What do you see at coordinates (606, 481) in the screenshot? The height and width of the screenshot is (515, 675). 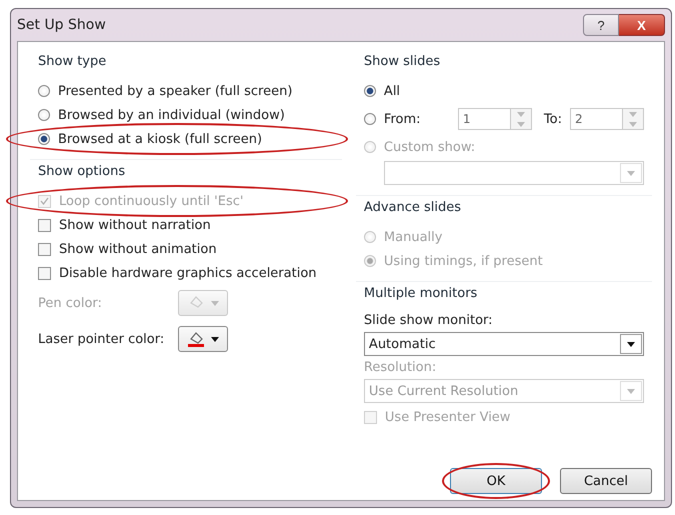 I see `dialog-button: Cancel` at bounding box center [606, 481].